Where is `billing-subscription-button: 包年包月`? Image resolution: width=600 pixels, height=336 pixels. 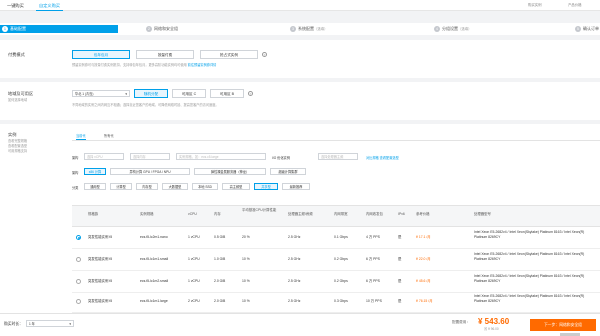
billing-subscription-button: 包年包月 is located at coordinates (101, 54).